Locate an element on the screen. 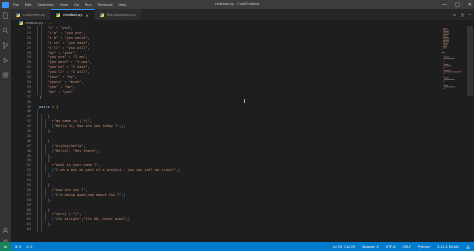 The image size is (474, 251). search-icon is located at coordinates (5, 30).